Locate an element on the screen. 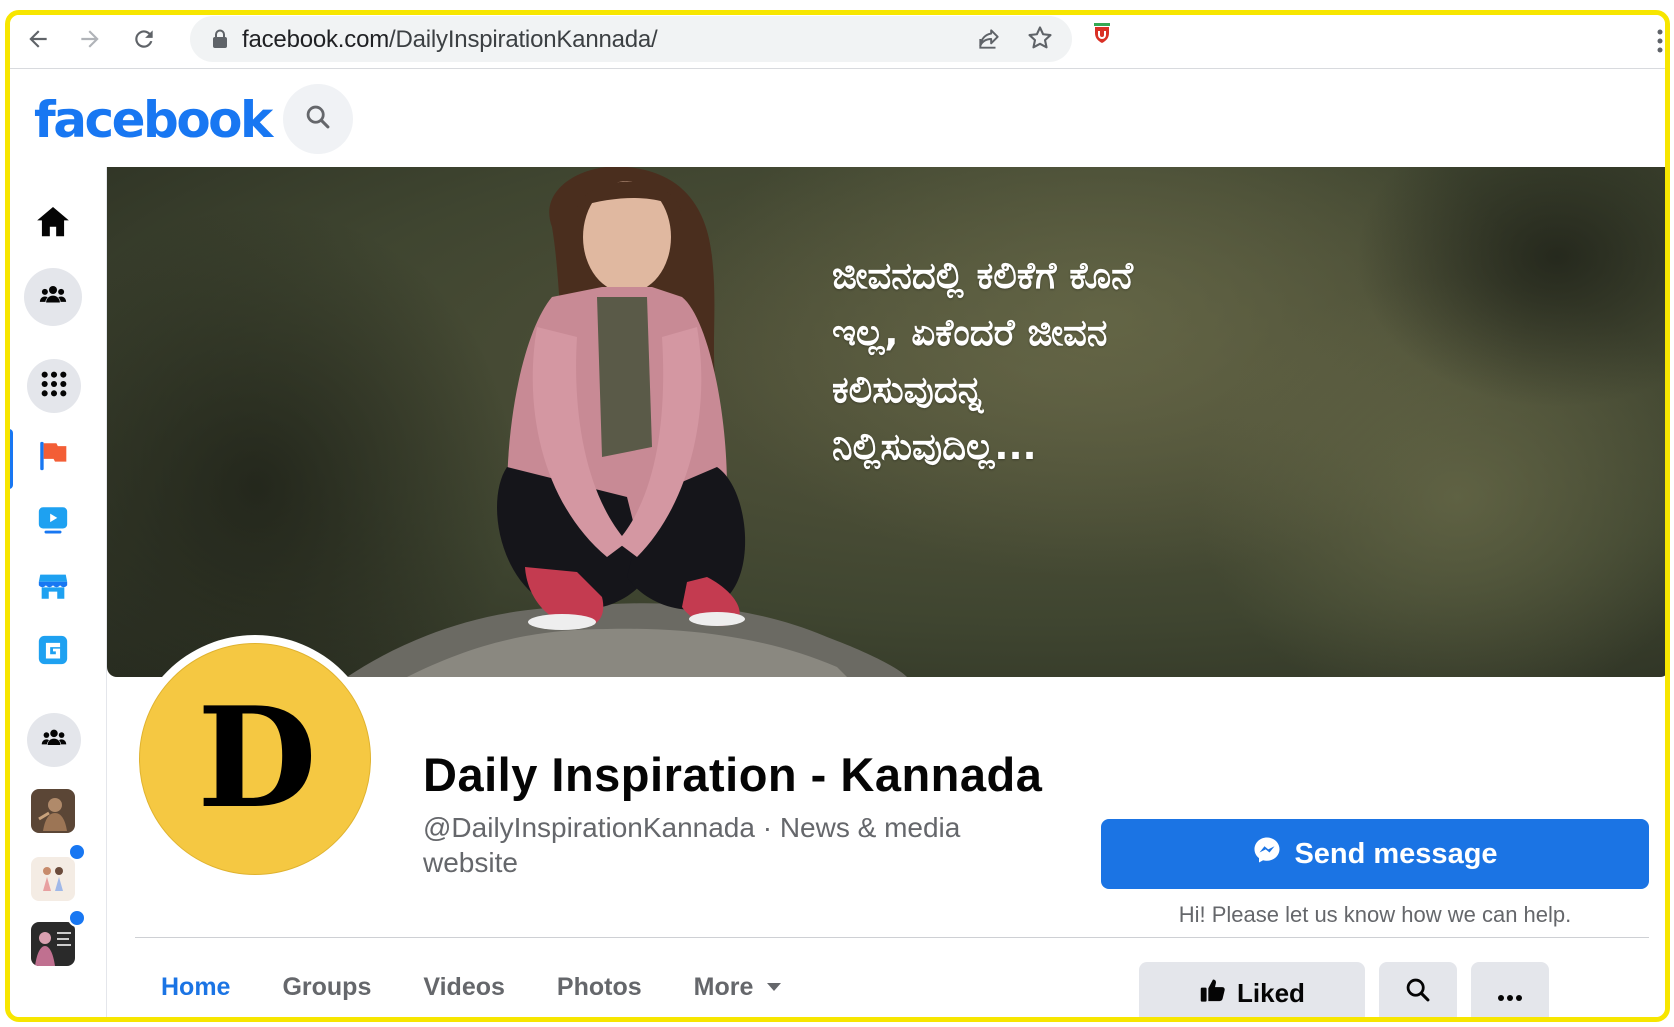 This screenshot has width=1674, height=1027. nav-home is located at coordinates (53, 224).